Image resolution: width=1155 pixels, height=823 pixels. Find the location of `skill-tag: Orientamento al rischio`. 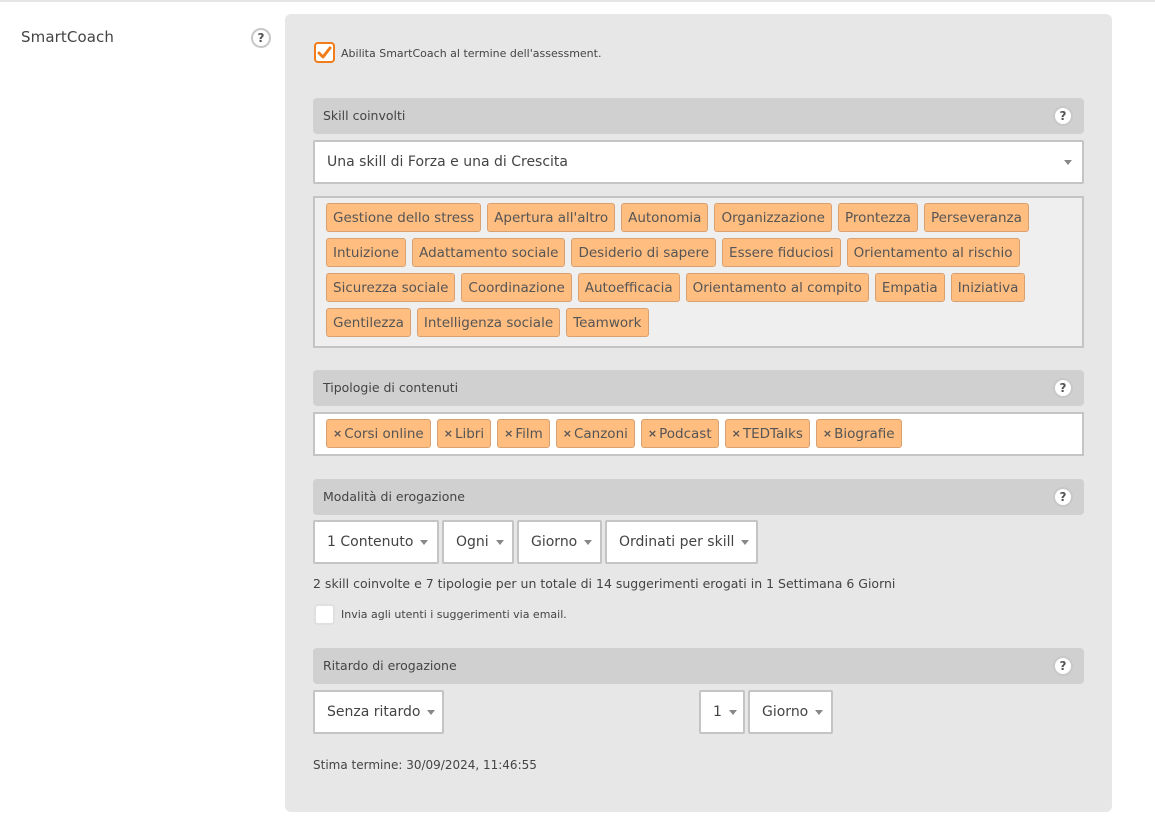

skill-tag: Orientamento al rischio is located at coordinates (933, 252).